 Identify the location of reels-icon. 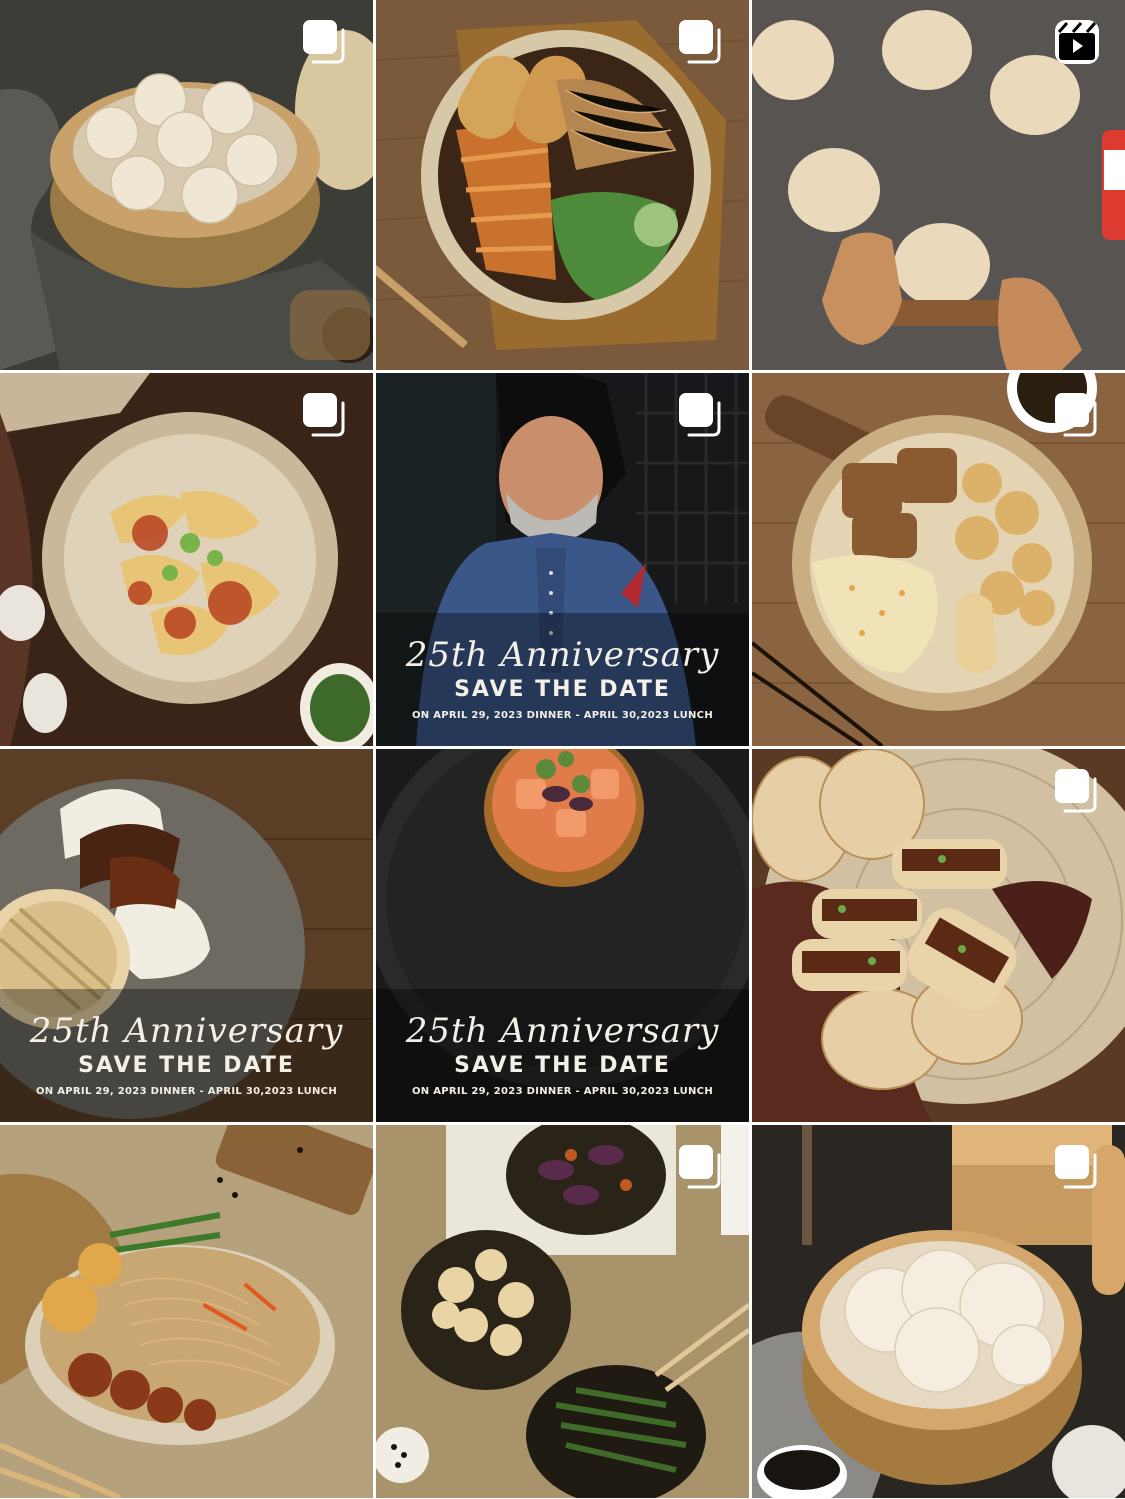
(1077, 42).